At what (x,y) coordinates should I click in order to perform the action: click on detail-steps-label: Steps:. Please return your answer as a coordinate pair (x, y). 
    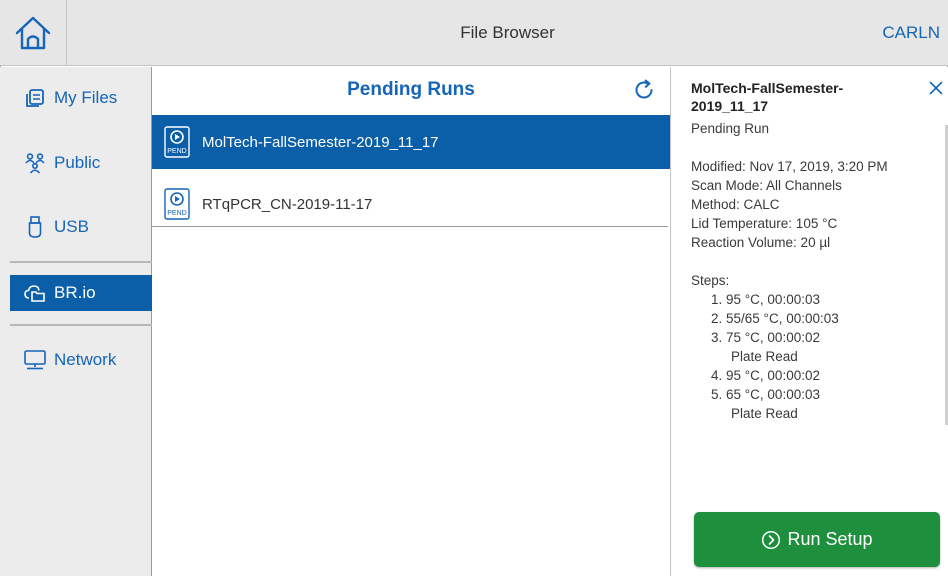
    Looking at the image, I should click on (710, 280).